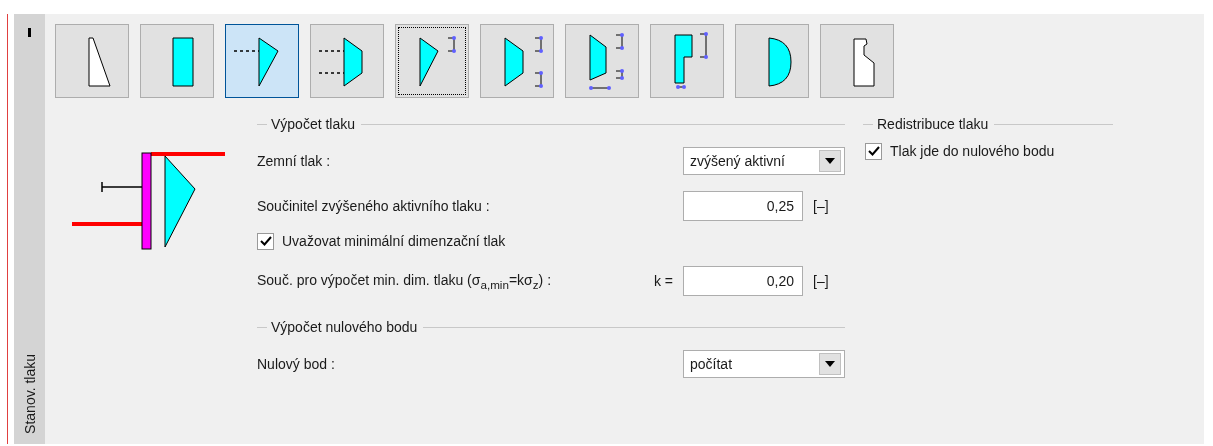  Describe the element at coordinates (663, 281) in the screenshot. I see `k-label: k =` at that location.